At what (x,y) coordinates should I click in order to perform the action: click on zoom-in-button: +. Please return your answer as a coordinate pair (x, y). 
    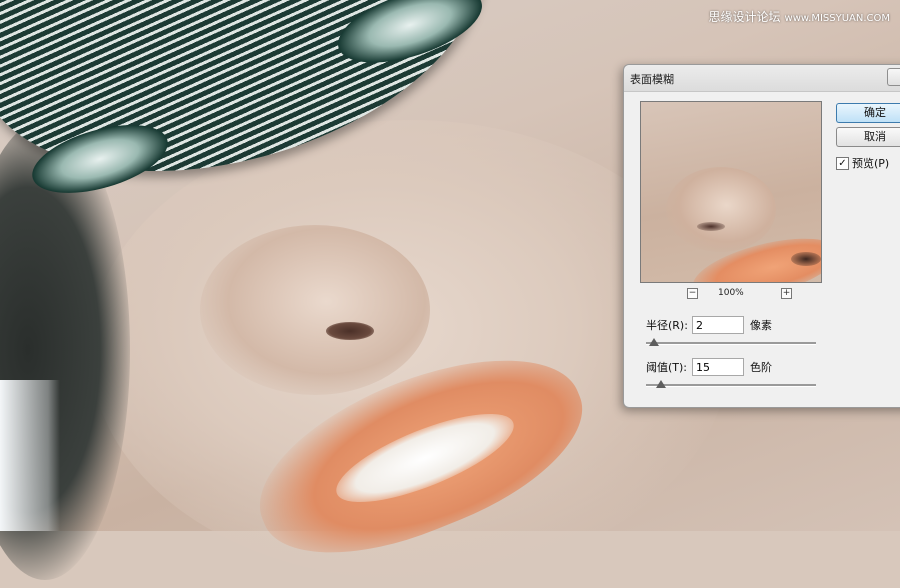
    Looking at the image, I should click on (786, 293).